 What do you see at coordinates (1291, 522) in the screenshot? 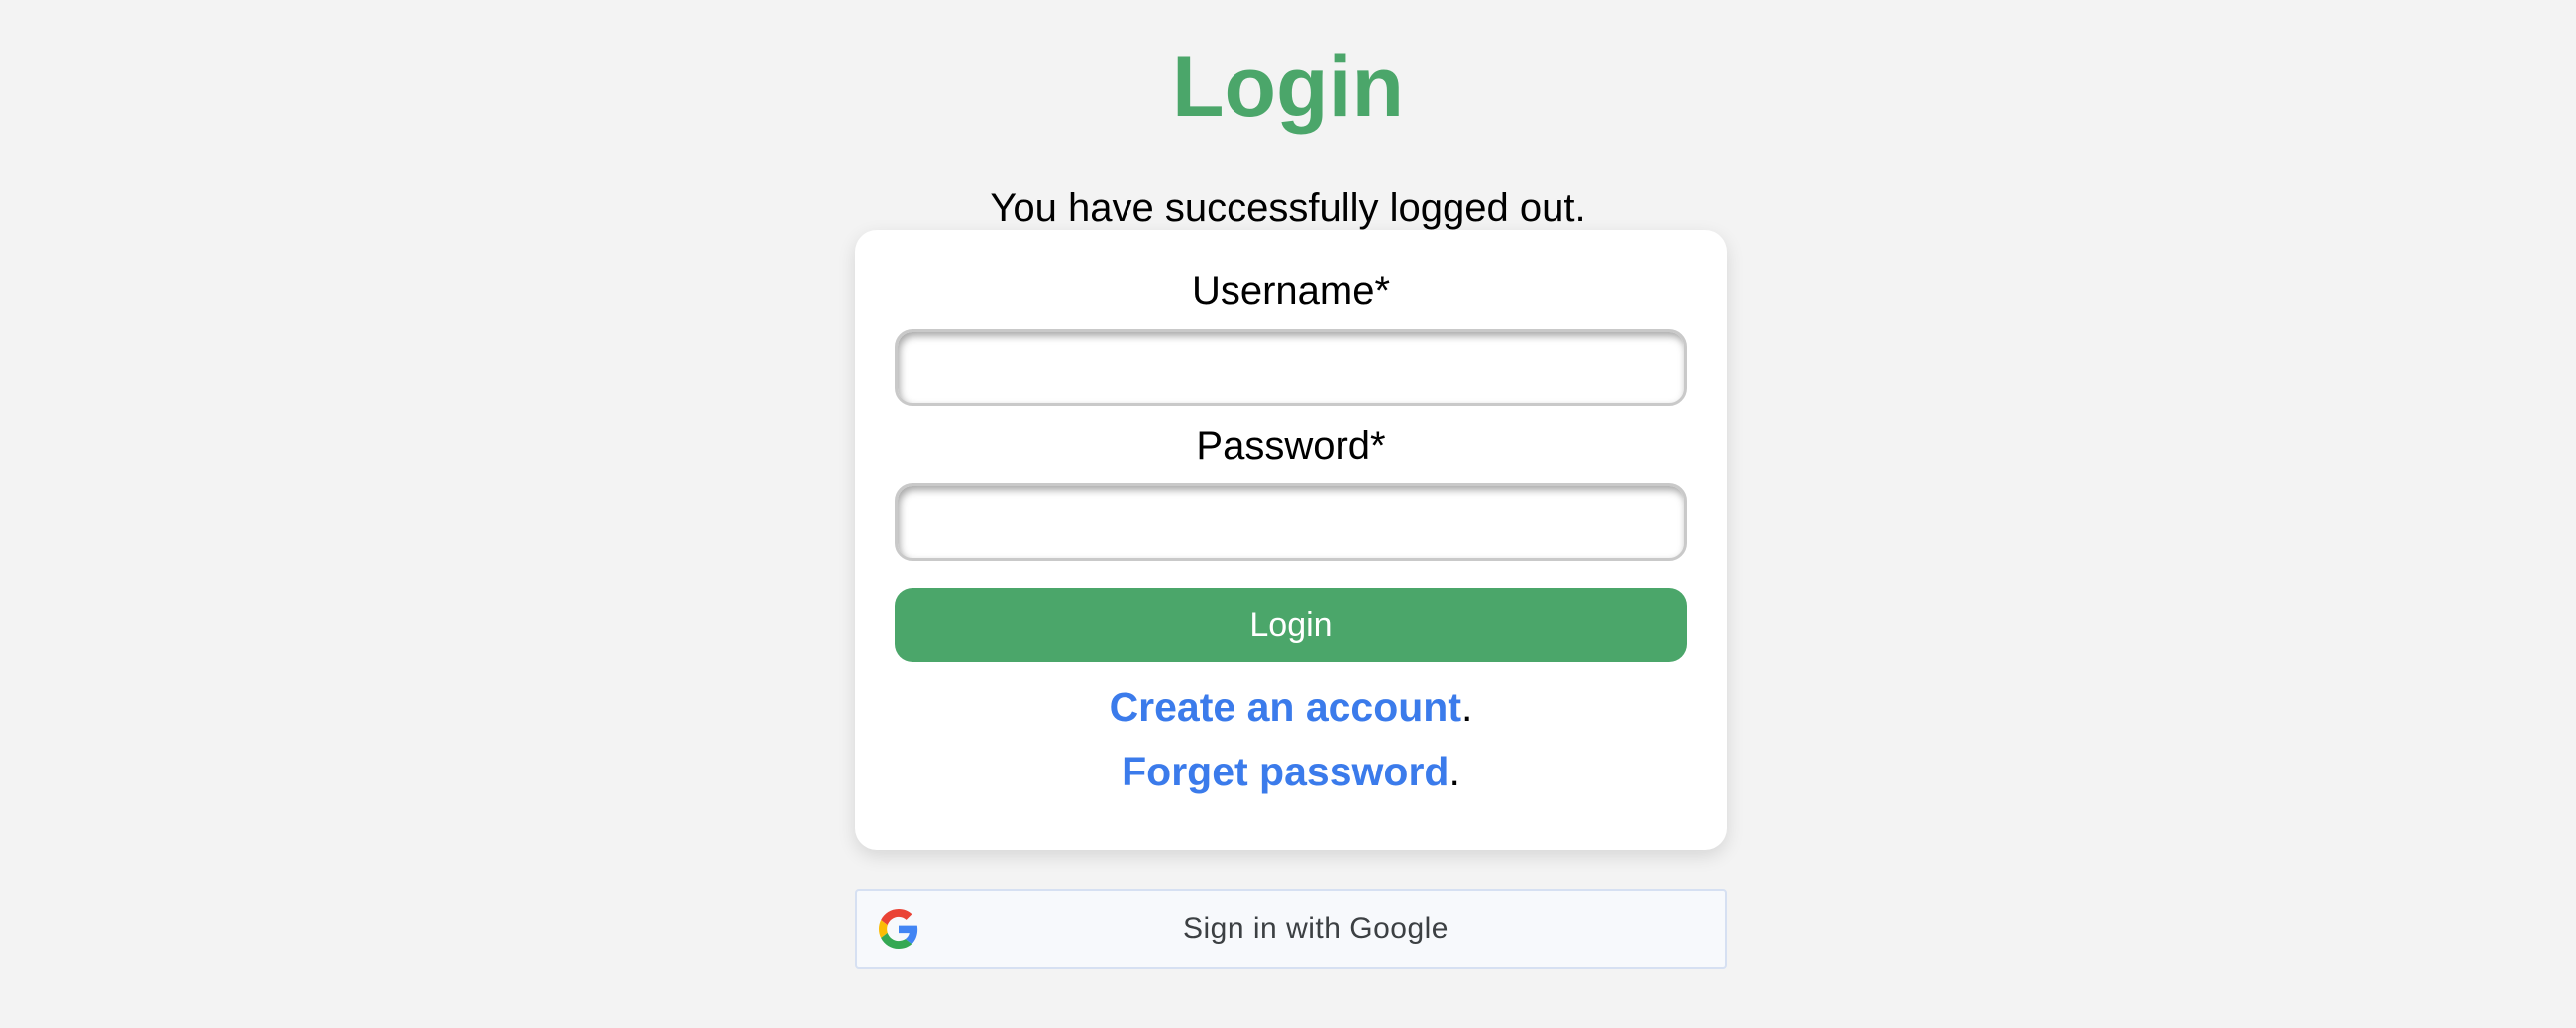
I see `password-input` at bounding box center [1291, 522].